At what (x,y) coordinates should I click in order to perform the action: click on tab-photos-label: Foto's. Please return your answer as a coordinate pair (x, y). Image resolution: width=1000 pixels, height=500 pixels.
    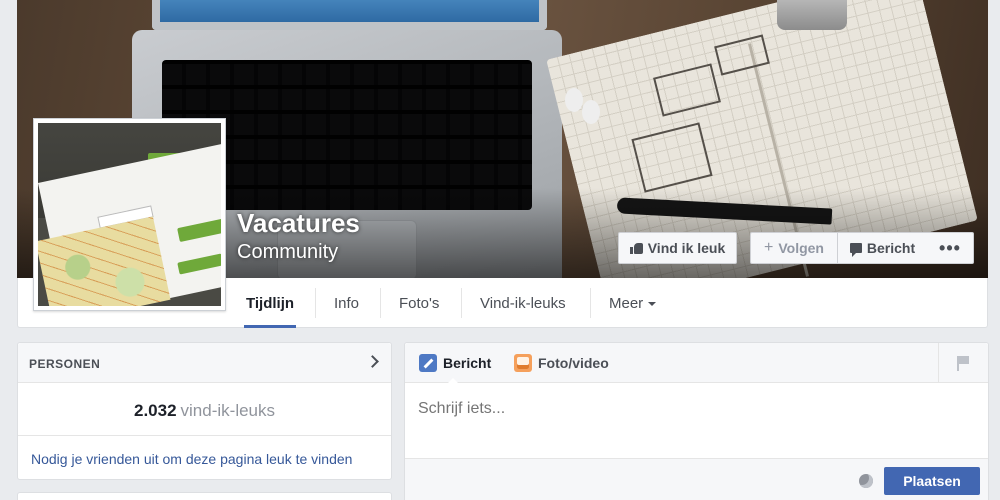
    Looking at the image, I should click on (419, 303).